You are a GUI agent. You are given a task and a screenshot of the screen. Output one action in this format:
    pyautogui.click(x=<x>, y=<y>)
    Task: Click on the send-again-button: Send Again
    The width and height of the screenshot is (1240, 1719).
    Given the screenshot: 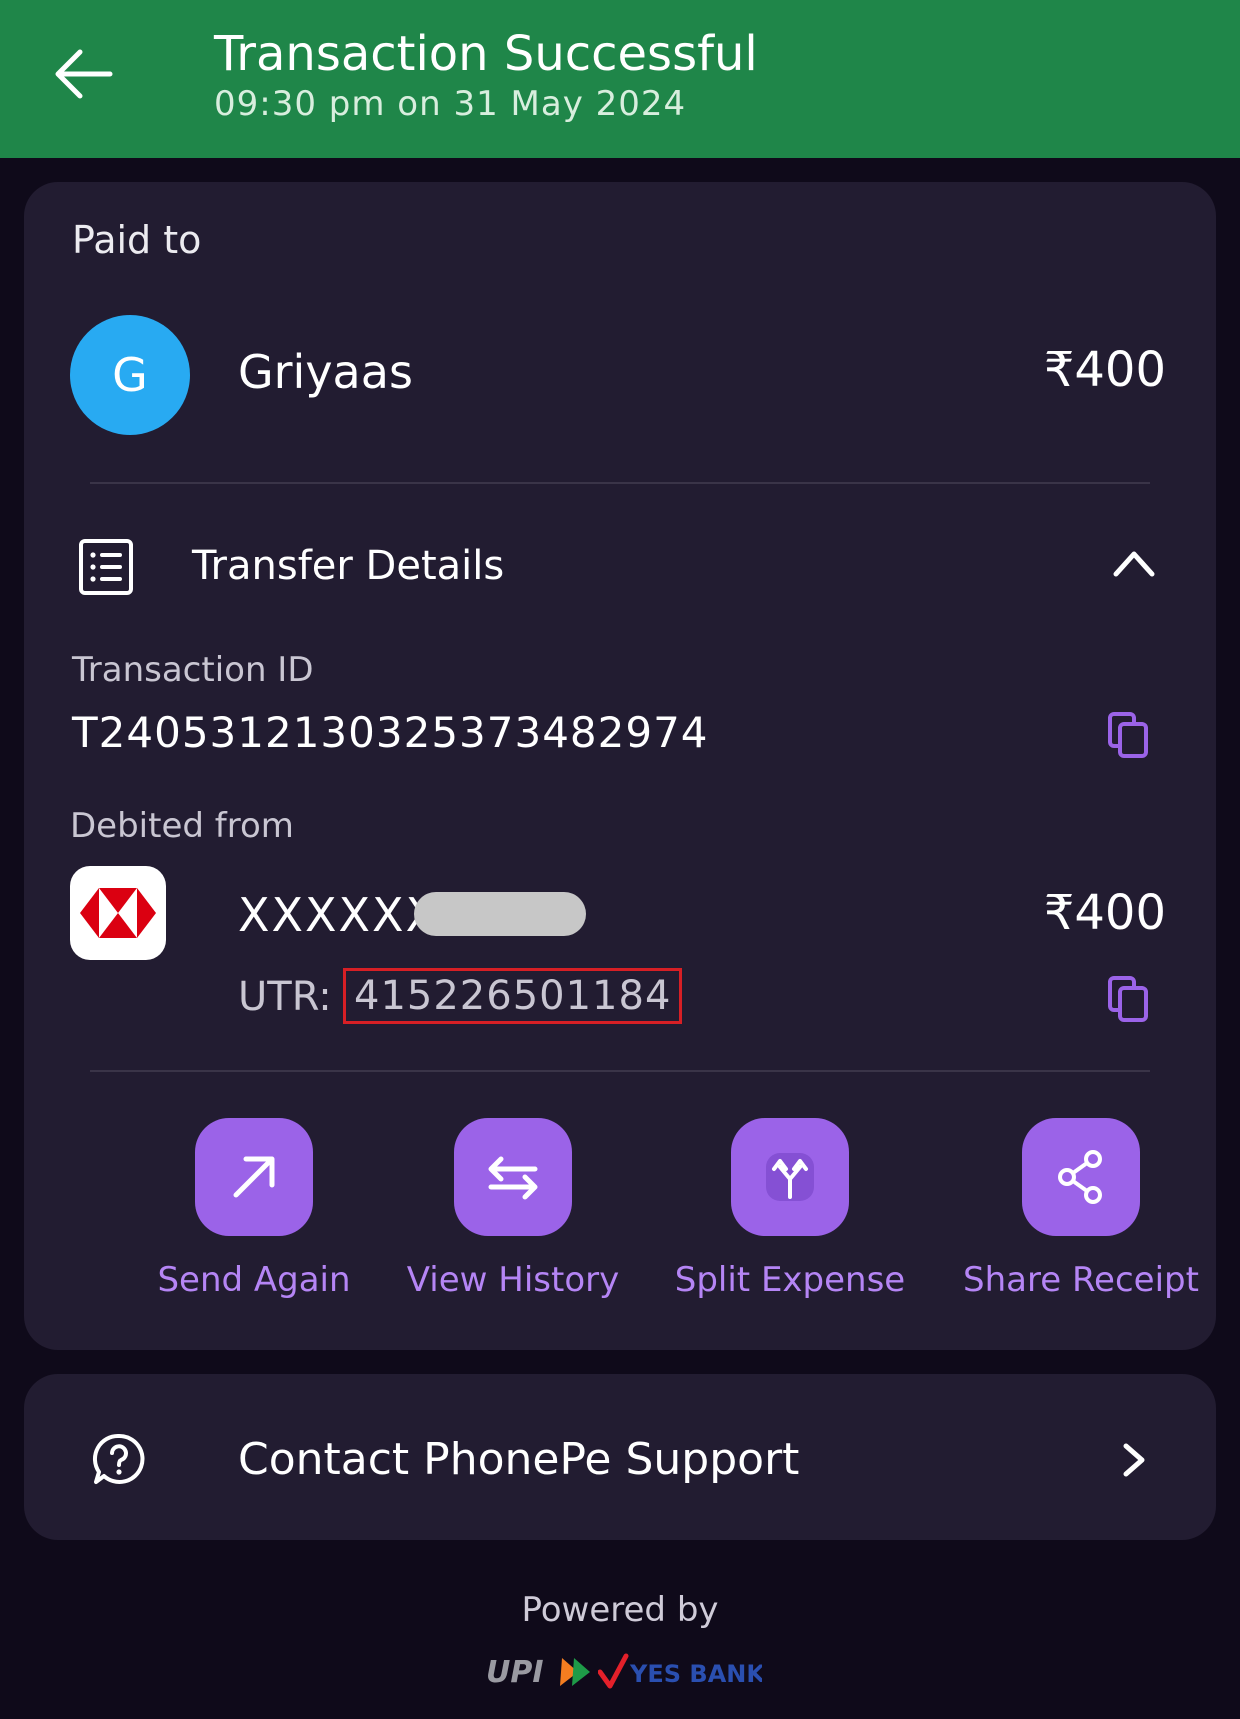 What is the action you would take?
    pyautogui.click(x=254, y=1213)
    